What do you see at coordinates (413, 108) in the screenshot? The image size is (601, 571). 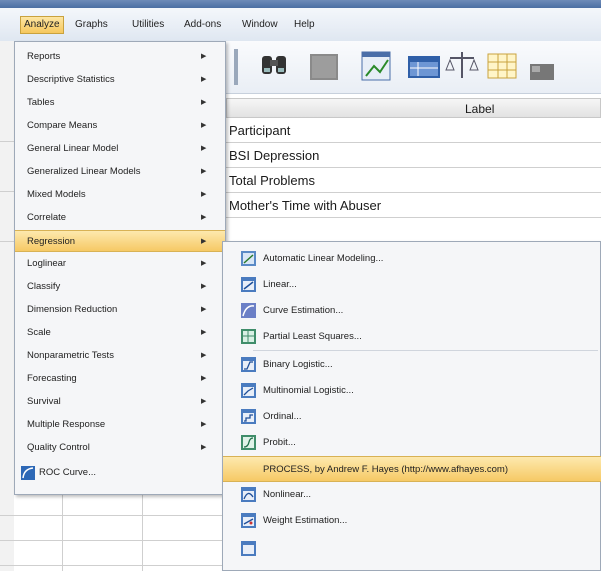 I see `label-column-header: Label` at bounding box center [413, 108].